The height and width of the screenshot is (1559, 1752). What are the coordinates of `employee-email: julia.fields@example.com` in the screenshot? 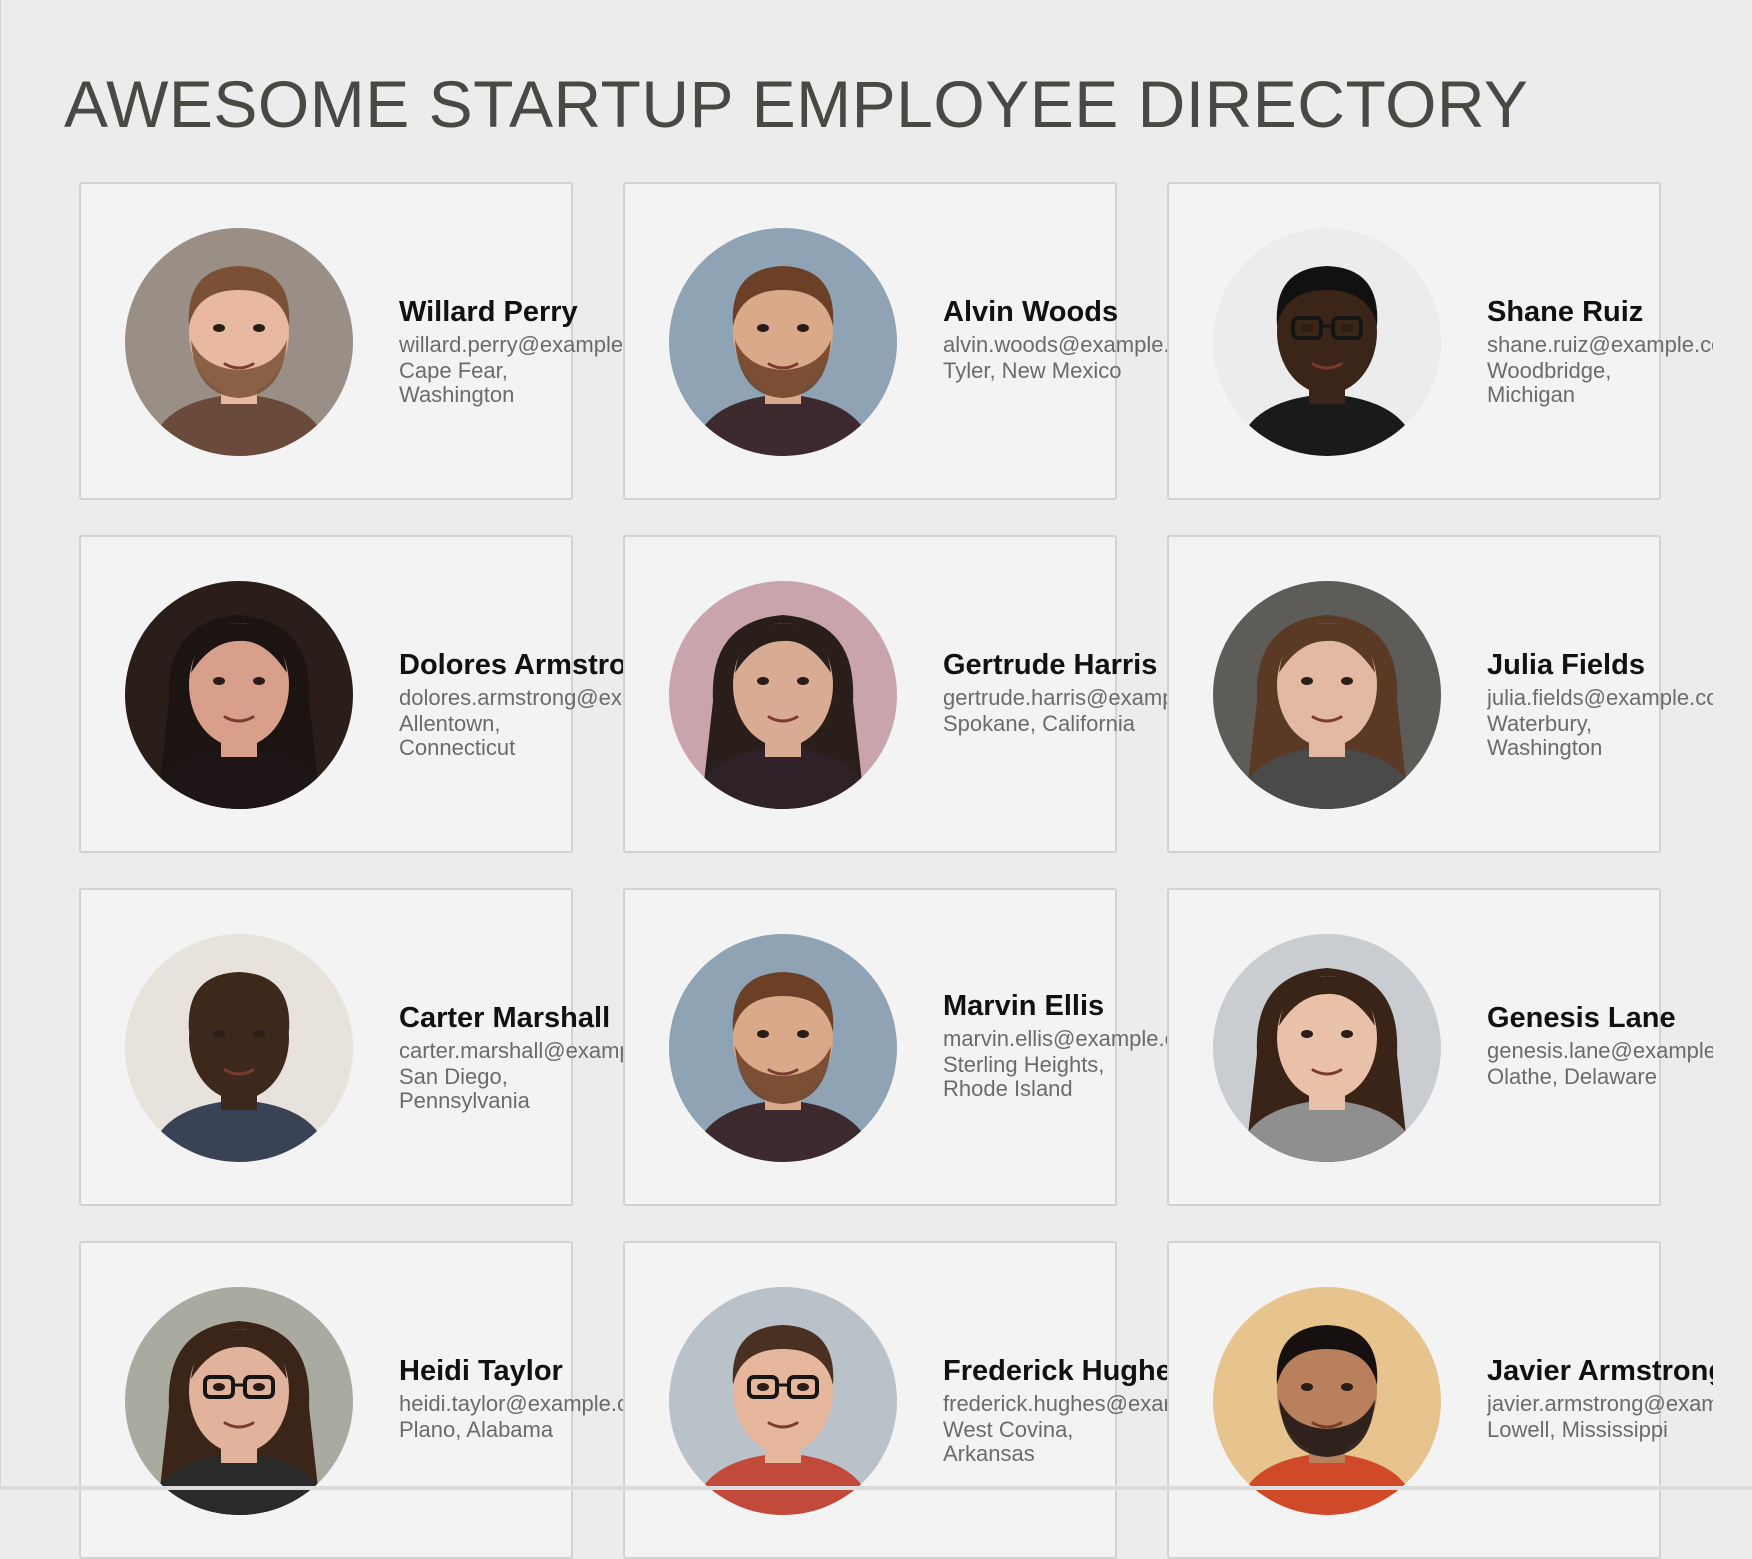 It's located at (1600, 697).